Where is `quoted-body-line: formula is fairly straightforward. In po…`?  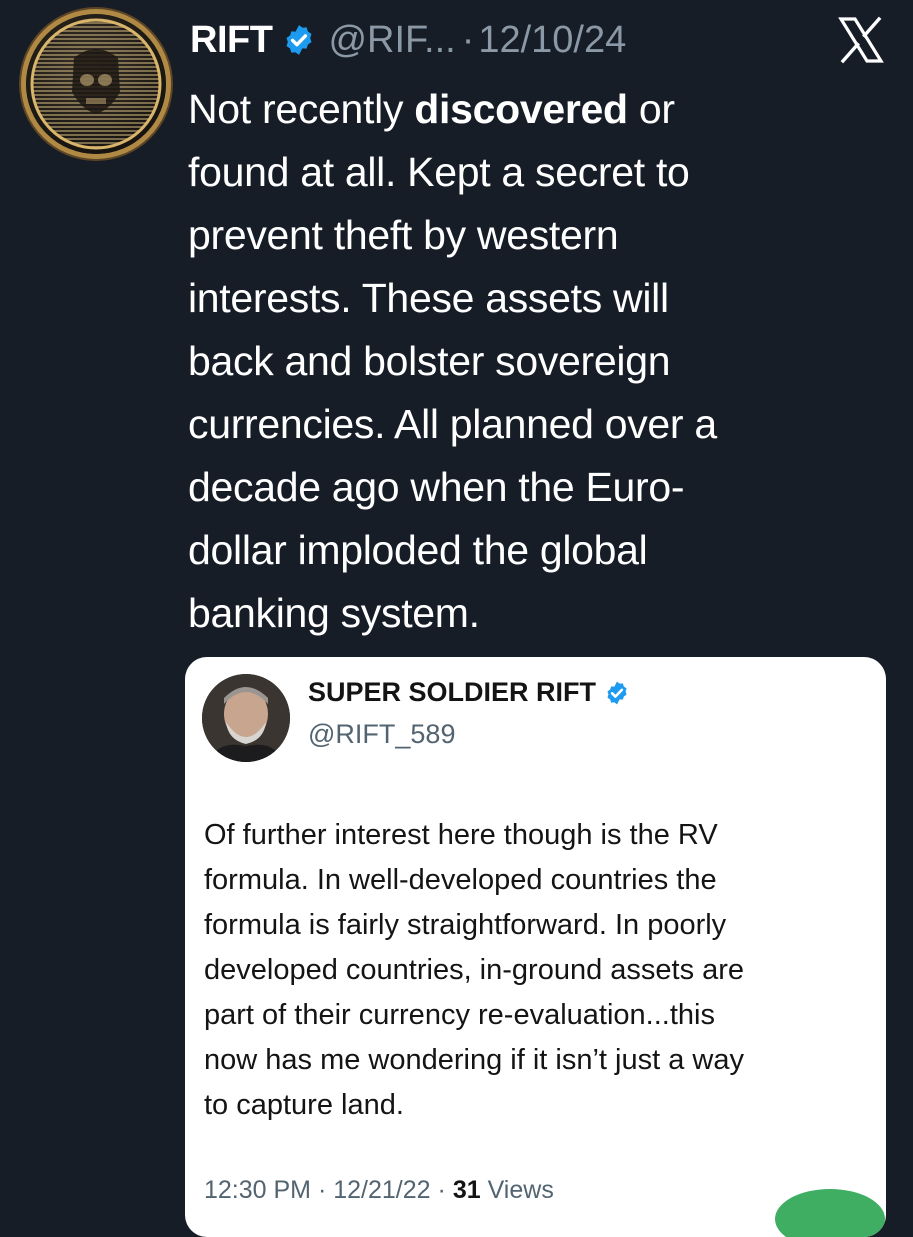
quoted-body-line: formula is fairly straightforward. In po… is located at coordinates (465, 925).